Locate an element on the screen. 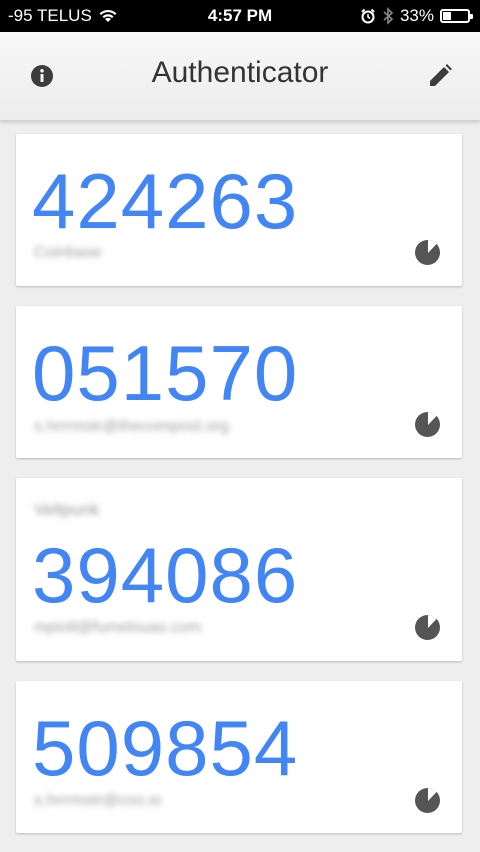  pencil-icon is located at coordinates (440, 76).